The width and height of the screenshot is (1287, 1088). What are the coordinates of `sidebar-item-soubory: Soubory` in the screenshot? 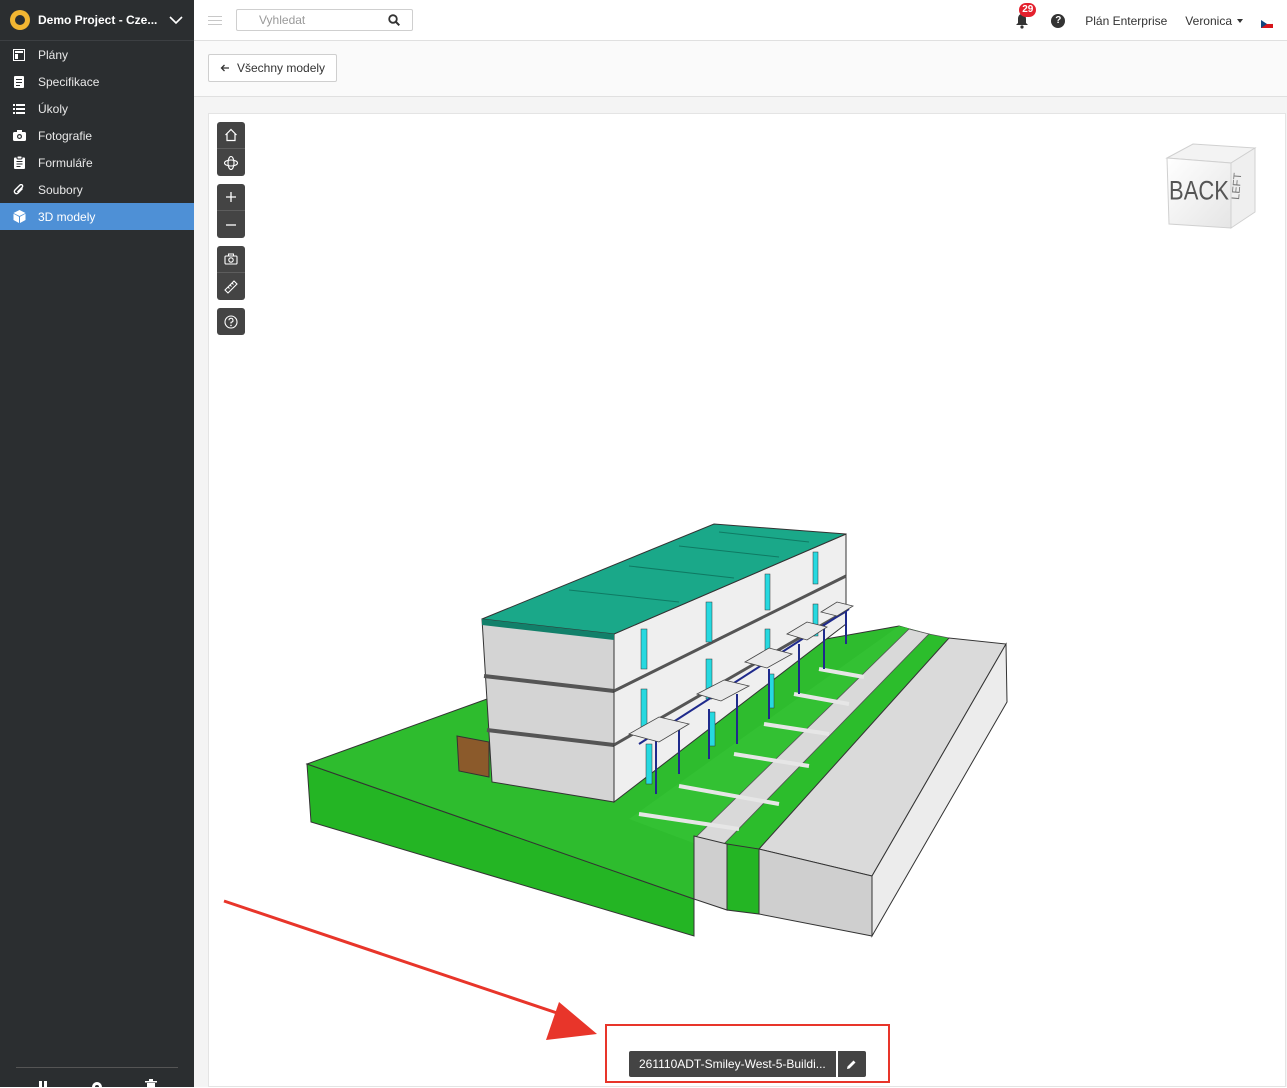 It's located at (97, 189).